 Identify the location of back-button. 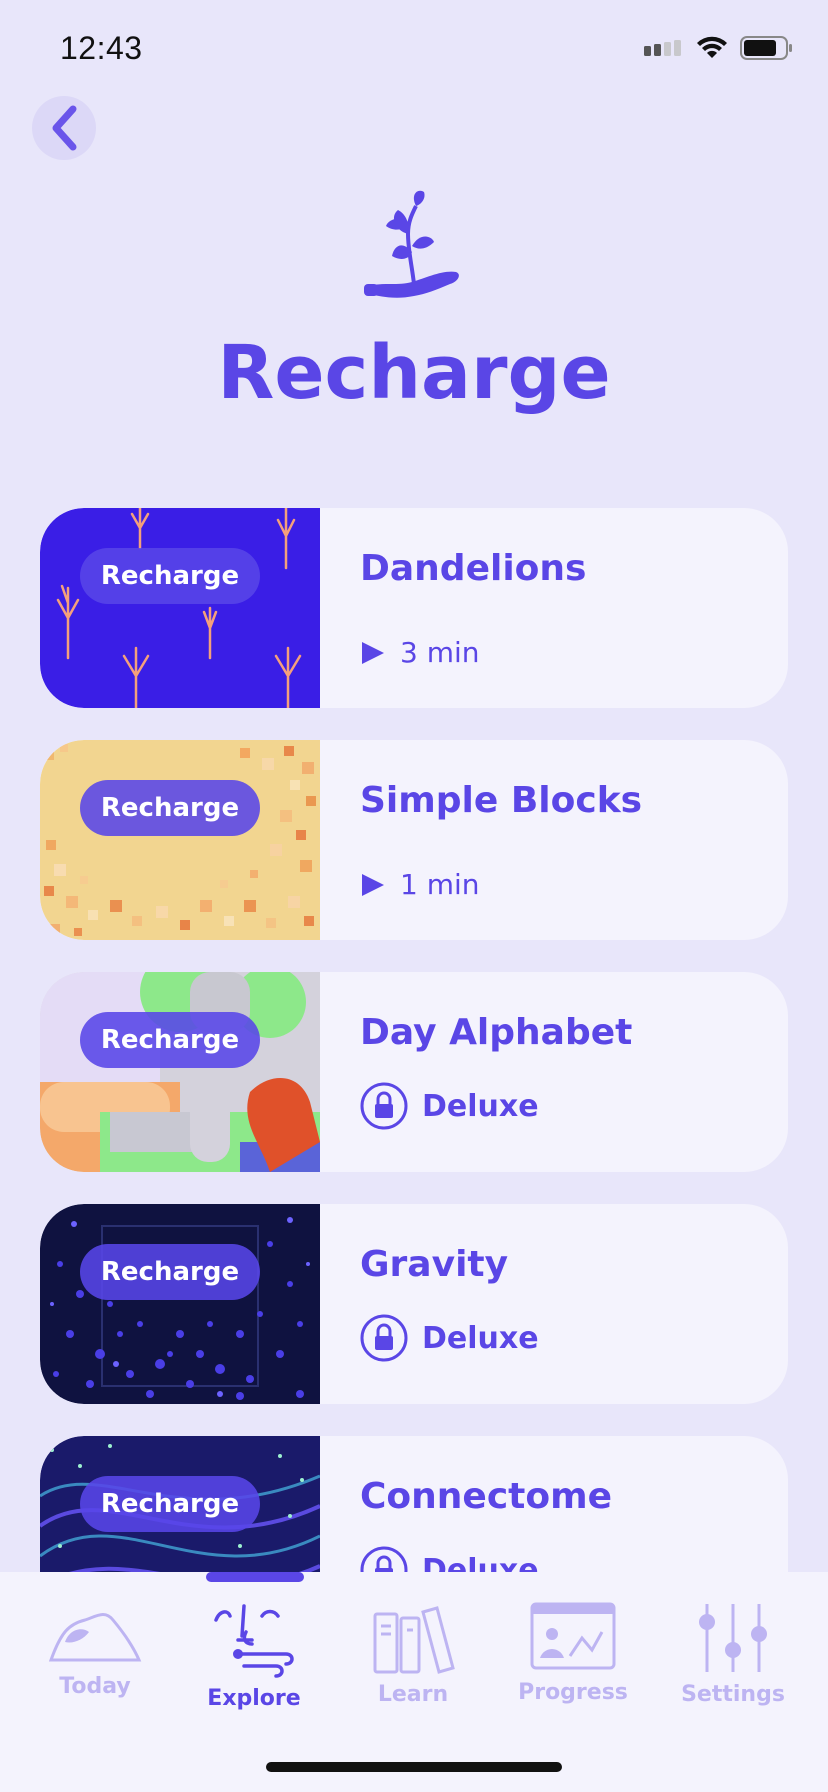
(64, 128).